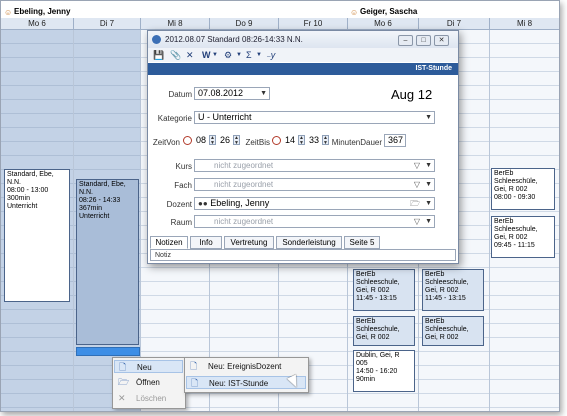 The image size is (567, 416). Describe the element at coordinates (290, 140) in the screenshot. I see `zeitbis-hour: 14` at that location.